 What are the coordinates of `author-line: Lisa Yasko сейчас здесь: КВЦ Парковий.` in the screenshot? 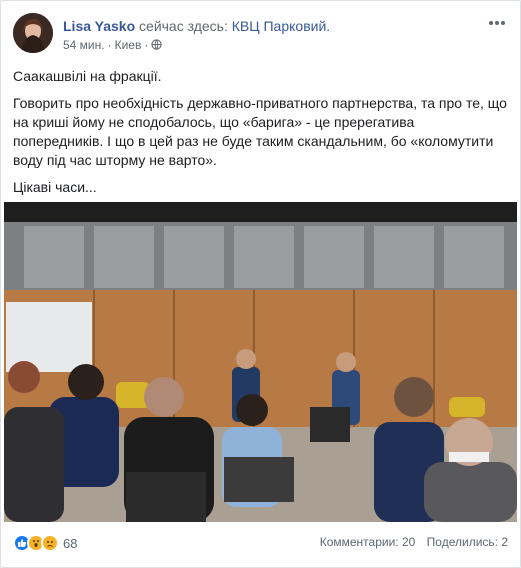 It's located at (196, 26).